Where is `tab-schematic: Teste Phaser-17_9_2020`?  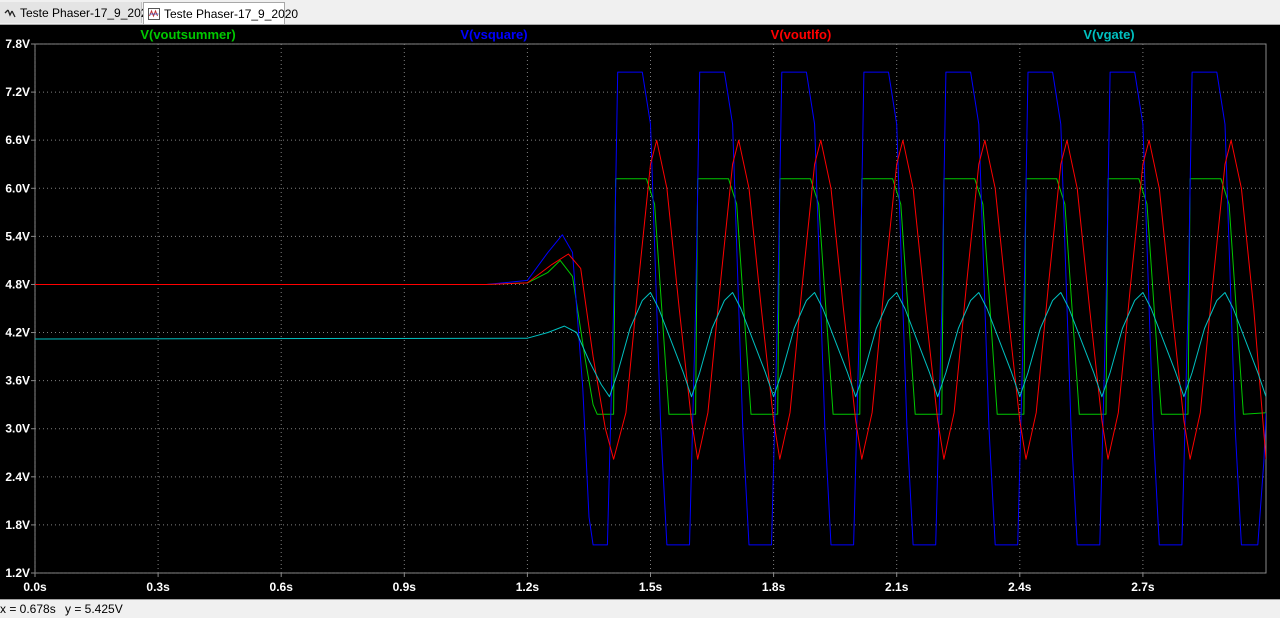 tab-schematic: Teste Phaser-17_9_2020 is located at coordinates (77, 12).